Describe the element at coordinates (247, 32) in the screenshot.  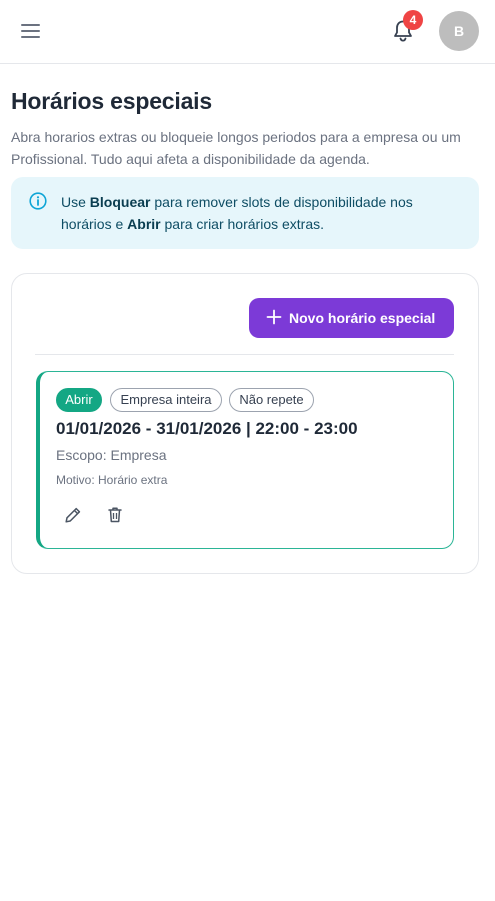
I see `top-bar: 4 B` at that location.